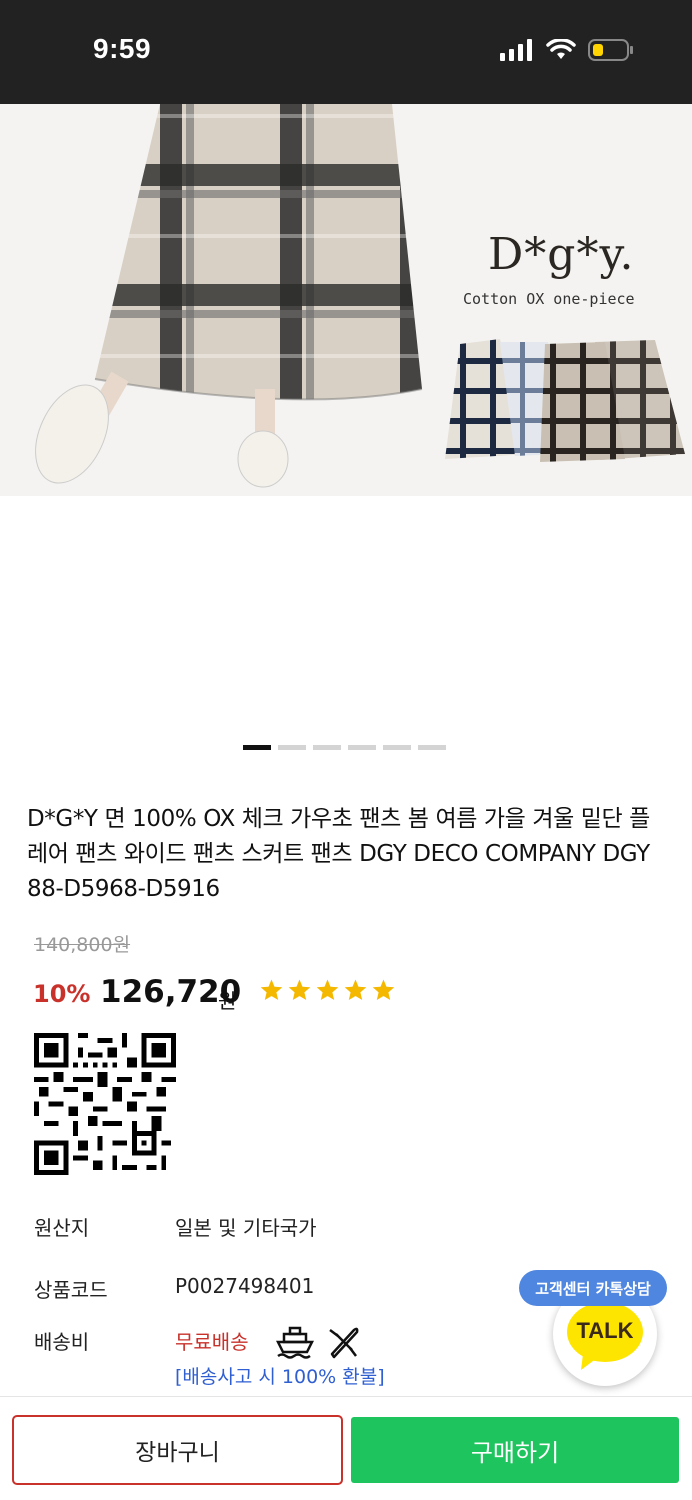 The image size is (692, 1500). I want to click on carousel-dot-active, so click(257, 747).